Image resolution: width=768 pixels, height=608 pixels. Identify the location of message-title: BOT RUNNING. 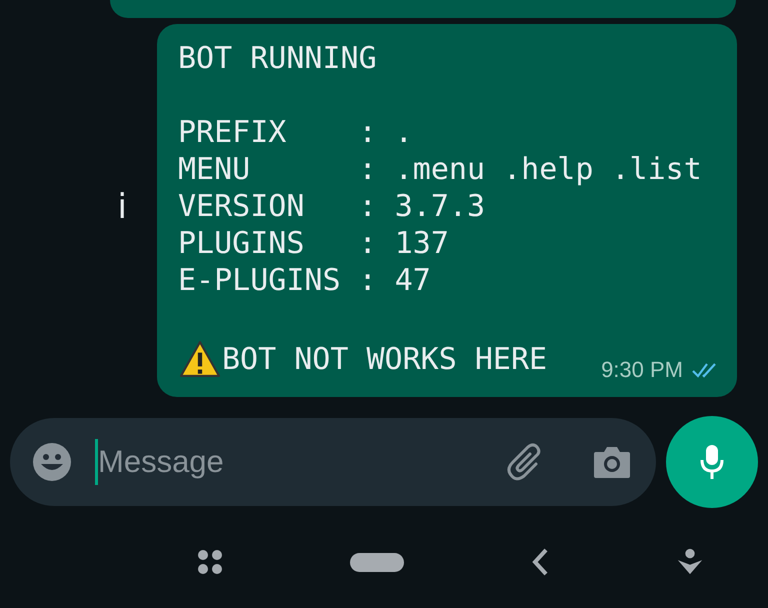
(278, 58).